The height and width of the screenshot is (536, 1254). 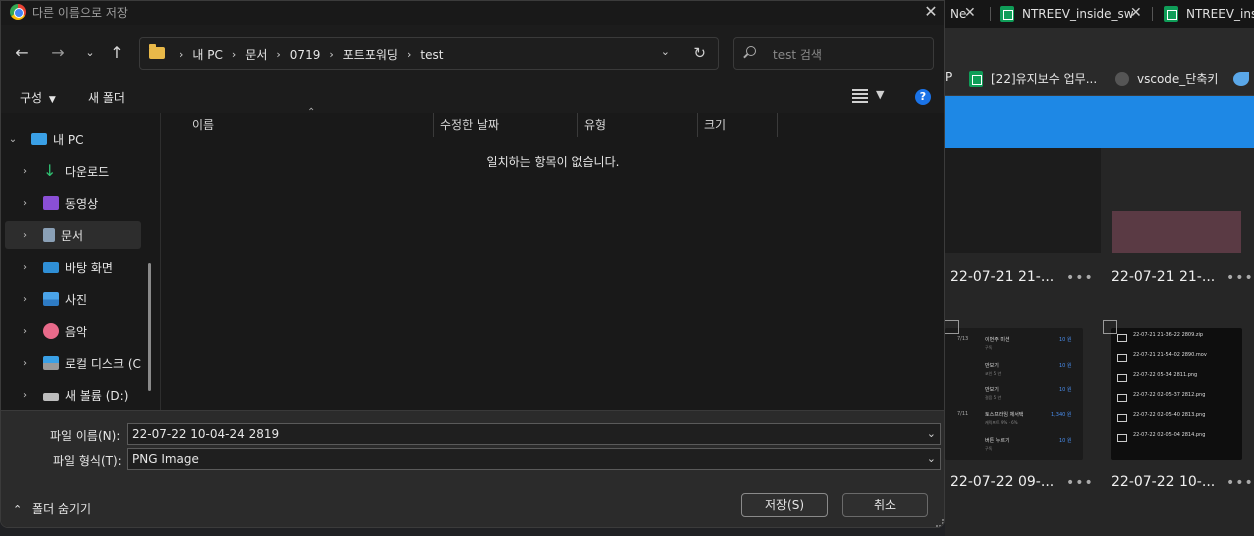 What do you see at coordinates (638, 125) in the screenshot?
I see `column-header-type: 유형` at bounding box center [638, 125].